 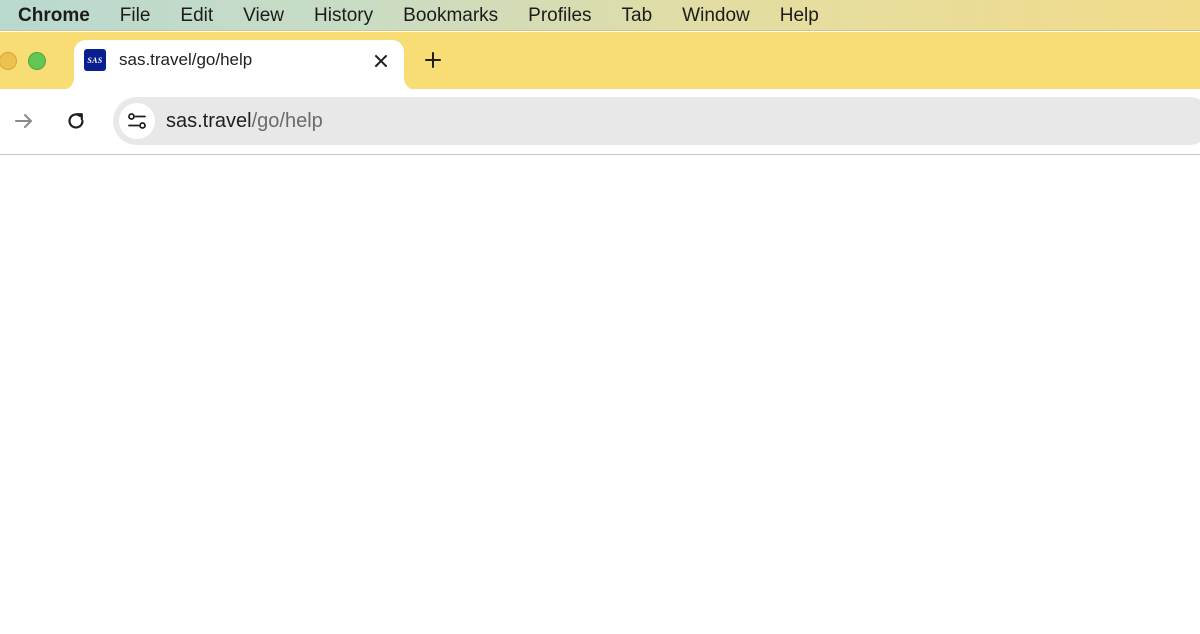 I want to click on url-host: sas.travel, so click(x=209, y=121).